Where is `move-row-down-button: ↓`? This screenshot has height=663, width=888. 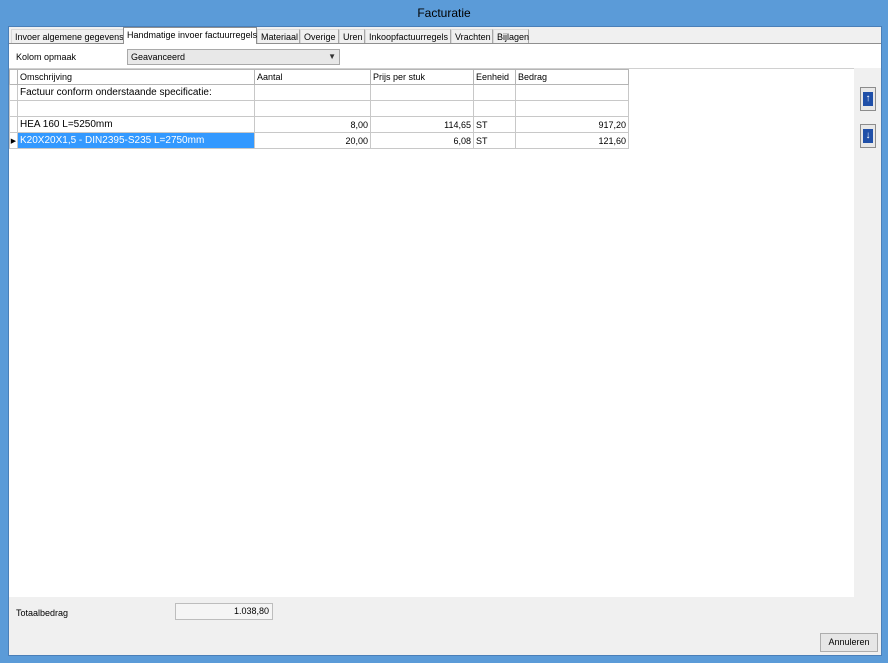 move-row-down-button: ↓ is located at coordinates (868, 136).